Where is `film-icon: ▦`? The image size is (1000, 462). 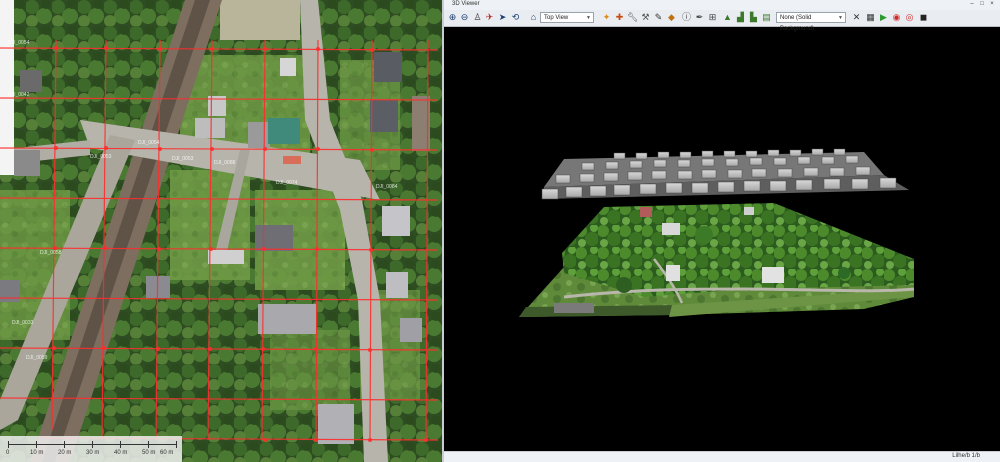
film-icon: ▦ is located at coordinates (870, 17).